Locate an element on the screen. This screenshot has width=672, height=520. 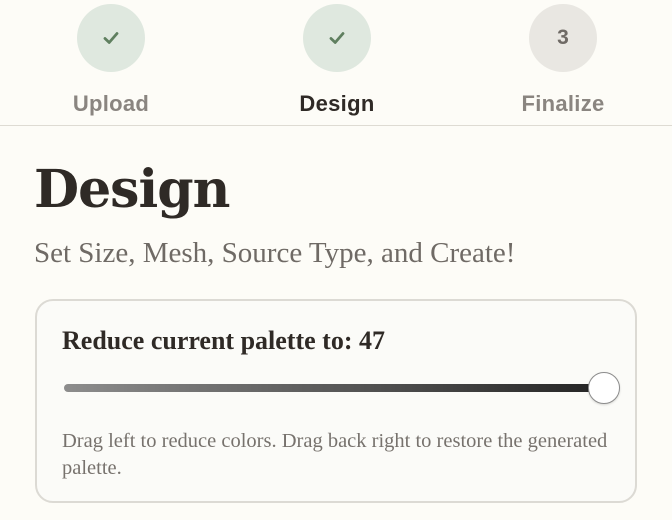
slider-thumb is located at coordinates (604, 388).